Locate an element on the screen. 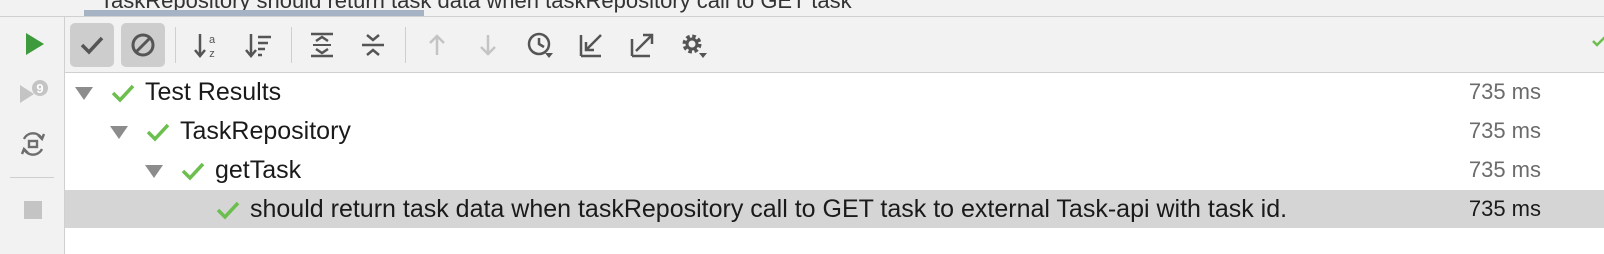 The width and height of the screenshot is (1604, 254). collapse-all-icon is located at coordinates (373, 45).